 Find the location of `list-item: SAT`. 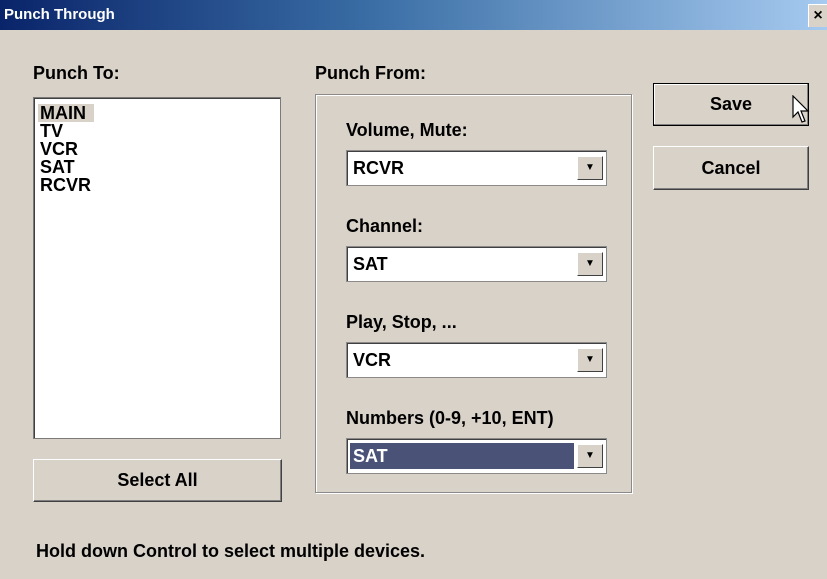

list-item: SAT is located at coordinates (57, 167).